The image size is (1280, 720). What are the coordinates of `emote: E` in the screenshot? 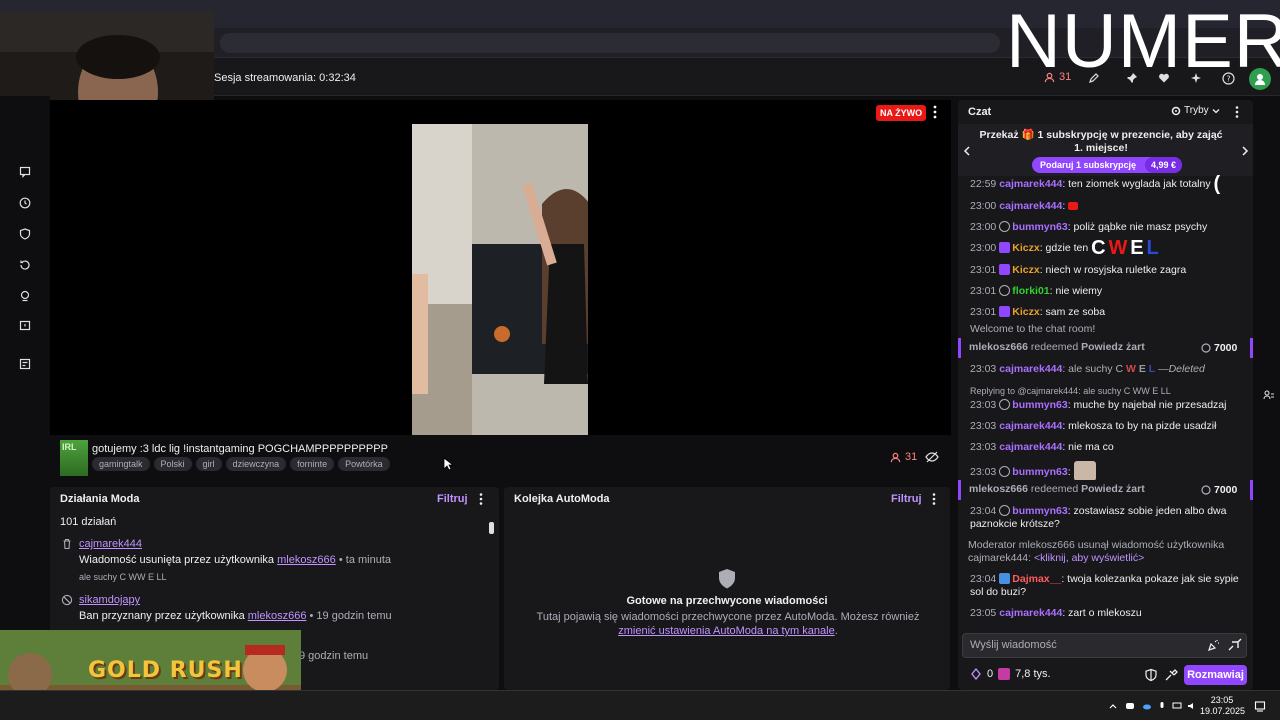 It's located at (1137, 248).